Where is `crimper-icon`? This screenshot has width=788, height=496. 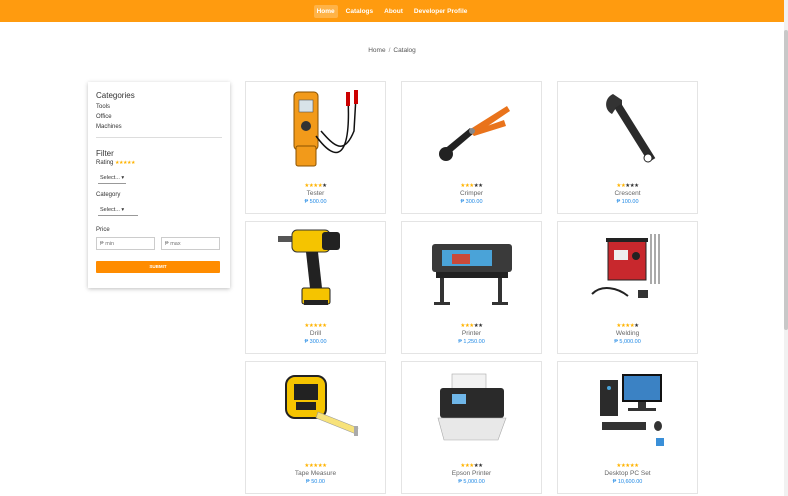
crimper-icon is located at coordinates (474, 133).